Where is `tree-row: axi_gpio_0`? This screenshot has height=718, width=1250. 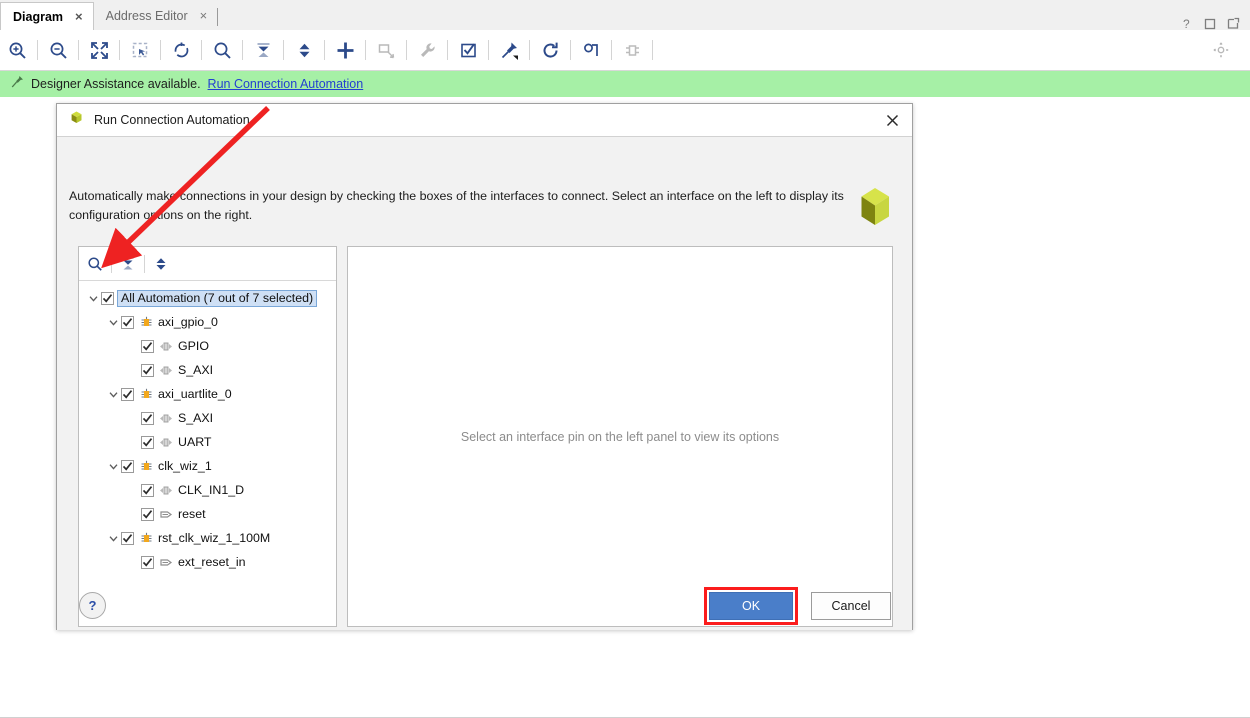 tree-row: axi_gpio_0 is located at coordinates (207, 322).